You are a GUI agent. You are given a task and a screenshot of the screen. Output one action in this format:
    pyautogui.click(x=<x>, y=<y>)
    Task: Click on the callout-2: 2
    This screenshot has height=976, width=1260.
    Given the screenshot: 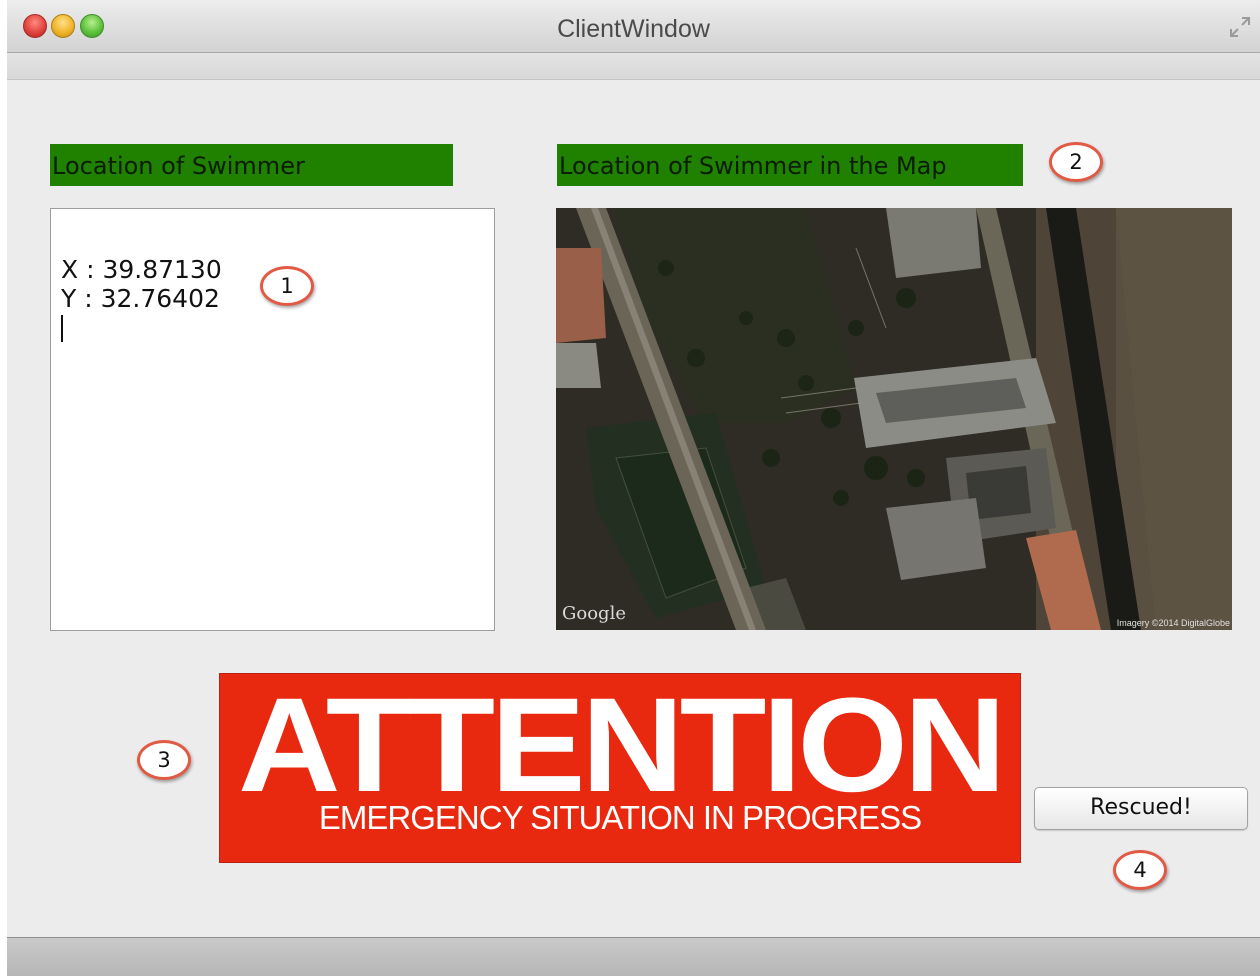 What is the action you would take?
    pyautogui.click(x=1076, y=162)
    